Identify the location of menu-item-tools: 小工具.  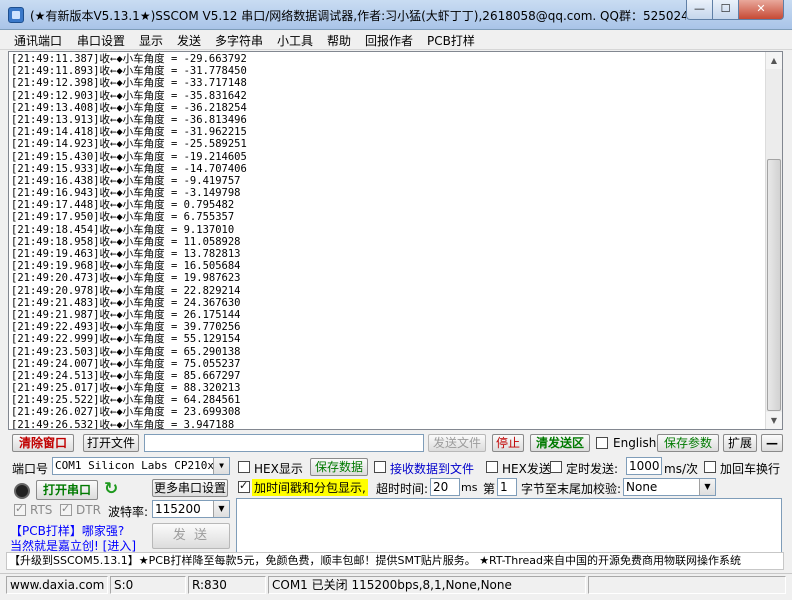
(295, 40).